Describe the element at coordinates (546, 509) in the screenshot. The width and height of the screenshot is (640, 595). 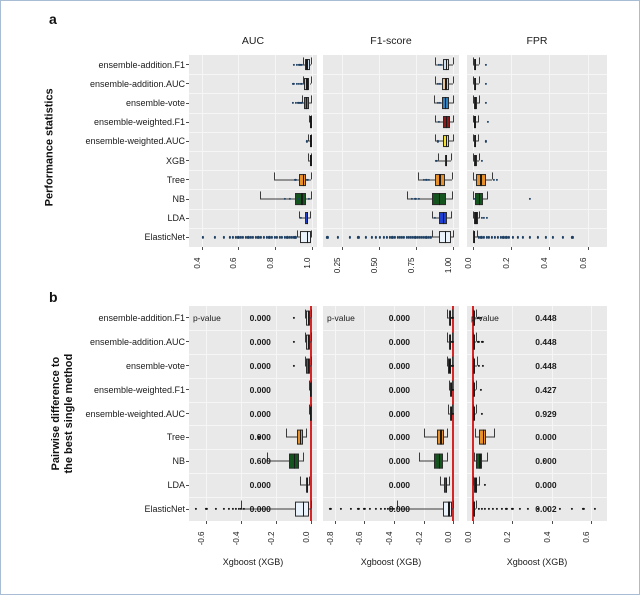
I see `pvalue-label: 0.002` at that location.